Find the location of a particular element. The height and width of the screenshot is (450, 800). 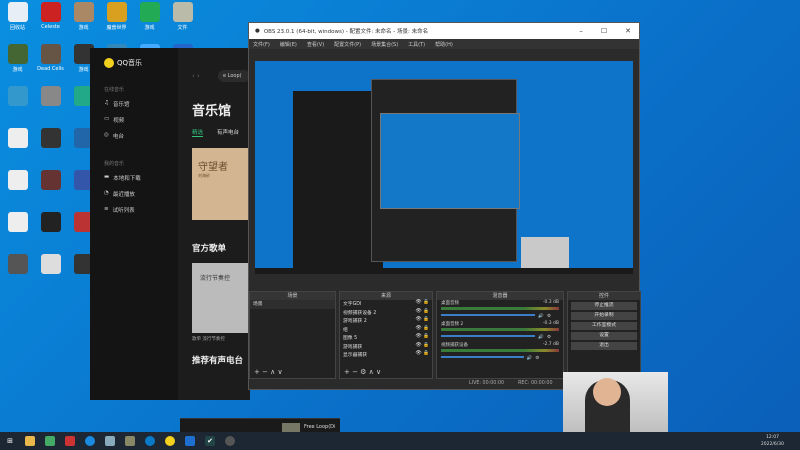

search-input: e Loop( is located at coordinates (234, 76).